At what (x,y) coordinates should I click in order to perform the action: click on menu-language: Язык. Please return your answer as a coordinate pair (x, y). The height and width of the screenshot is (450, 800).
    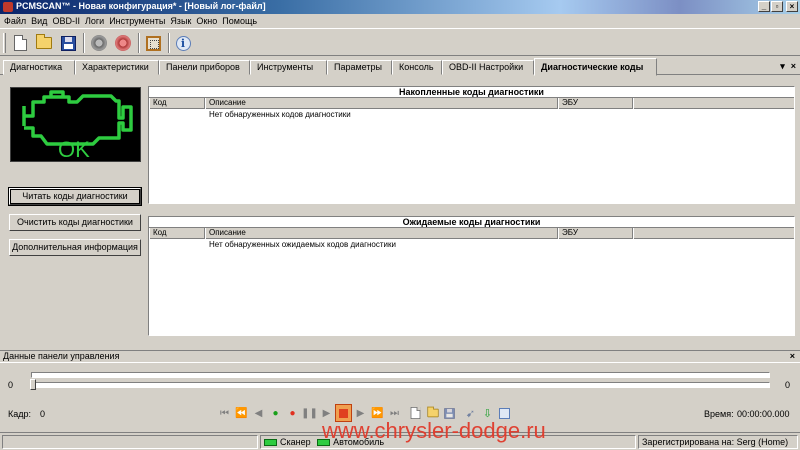
    Looking at the image, I should click on (182, 21).